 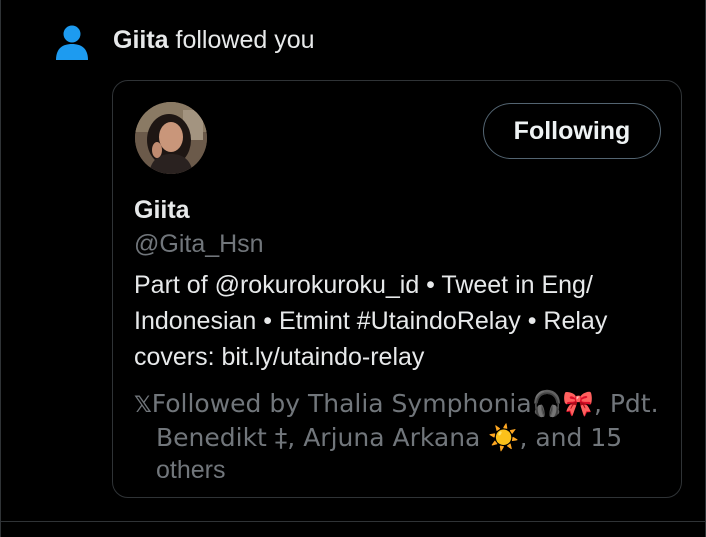 What do you see at coordinates (162, 210) in the screenshot?
I see `display-name: Giita` at bounding box center [162, 210].